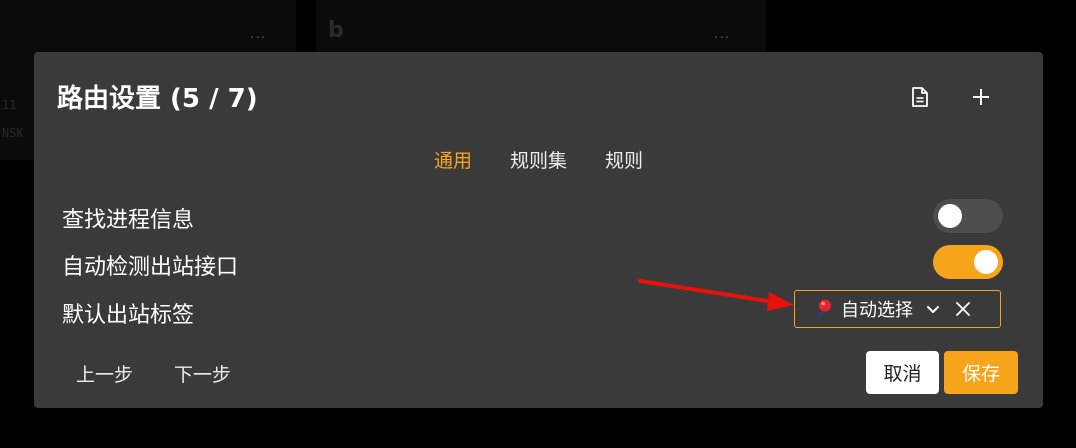 This screenshot has width=1076, height=448. What do you see at coordinates (336, 30) in the screenshot?
I see `background-card-title: b` at bounding box center [336, 30].